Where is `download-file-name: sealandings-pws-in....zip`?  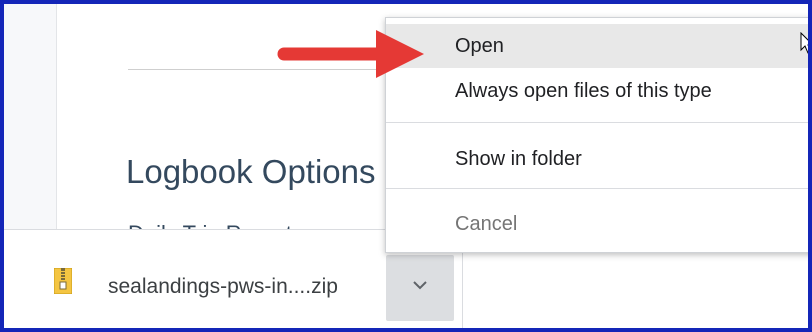
download-file-name: sealandings-pws-in....zip is located at coordinates (223, 286).